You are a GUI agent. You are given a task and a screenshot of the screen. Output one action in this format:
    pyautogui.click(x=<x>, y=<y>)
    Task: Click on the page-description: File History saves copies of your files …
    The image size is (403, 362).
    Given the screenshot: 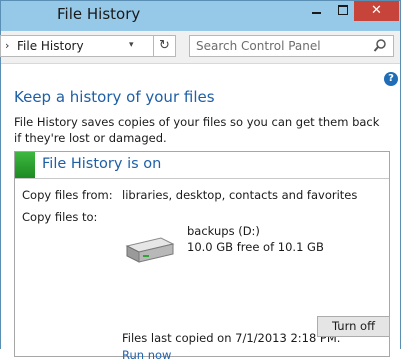 What is the action you would take?
    pyautogui.click(x=197, y=130)
    